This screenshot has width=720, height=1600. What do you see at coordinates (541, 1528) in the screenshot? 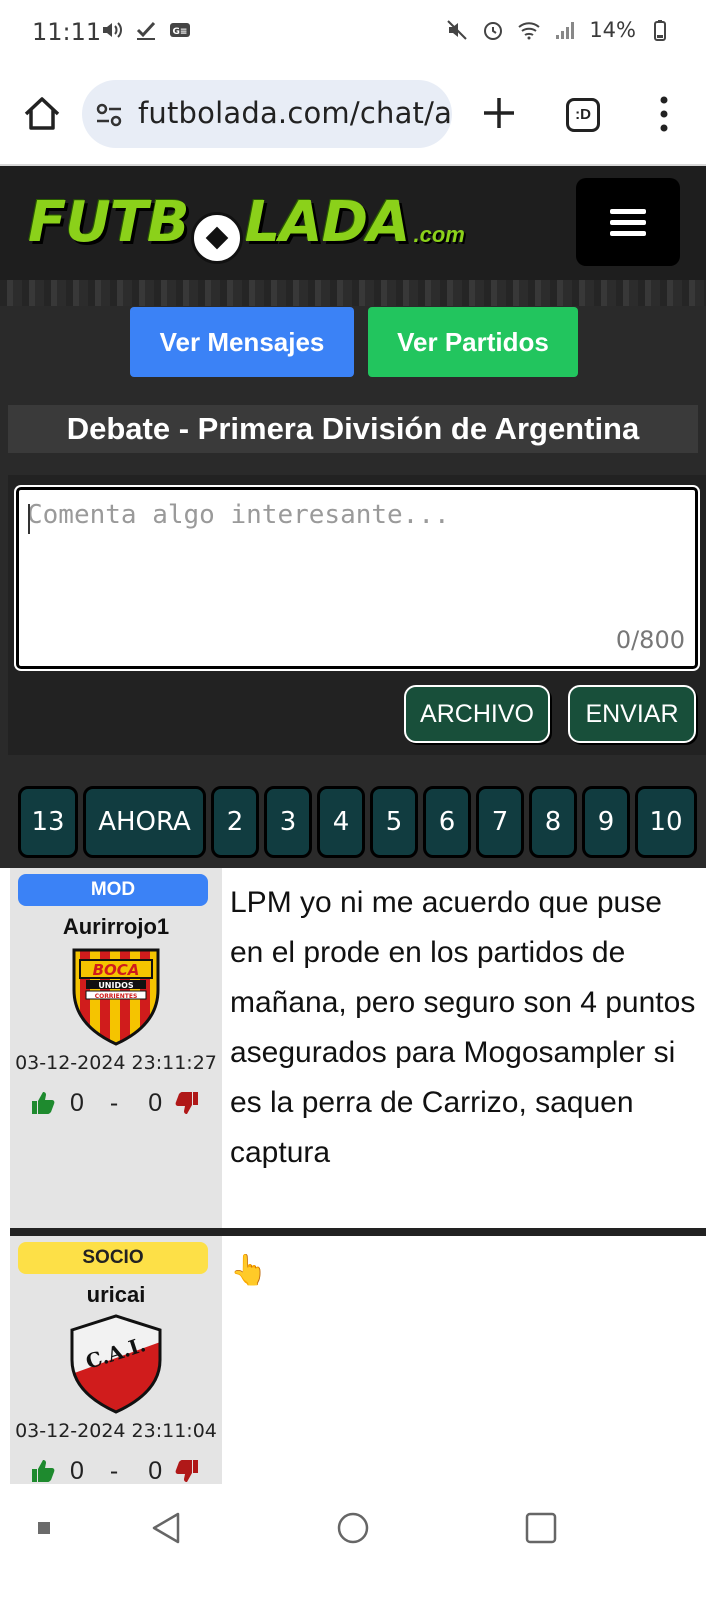
I see `overview-icon` at bounding box center [541, 1528].